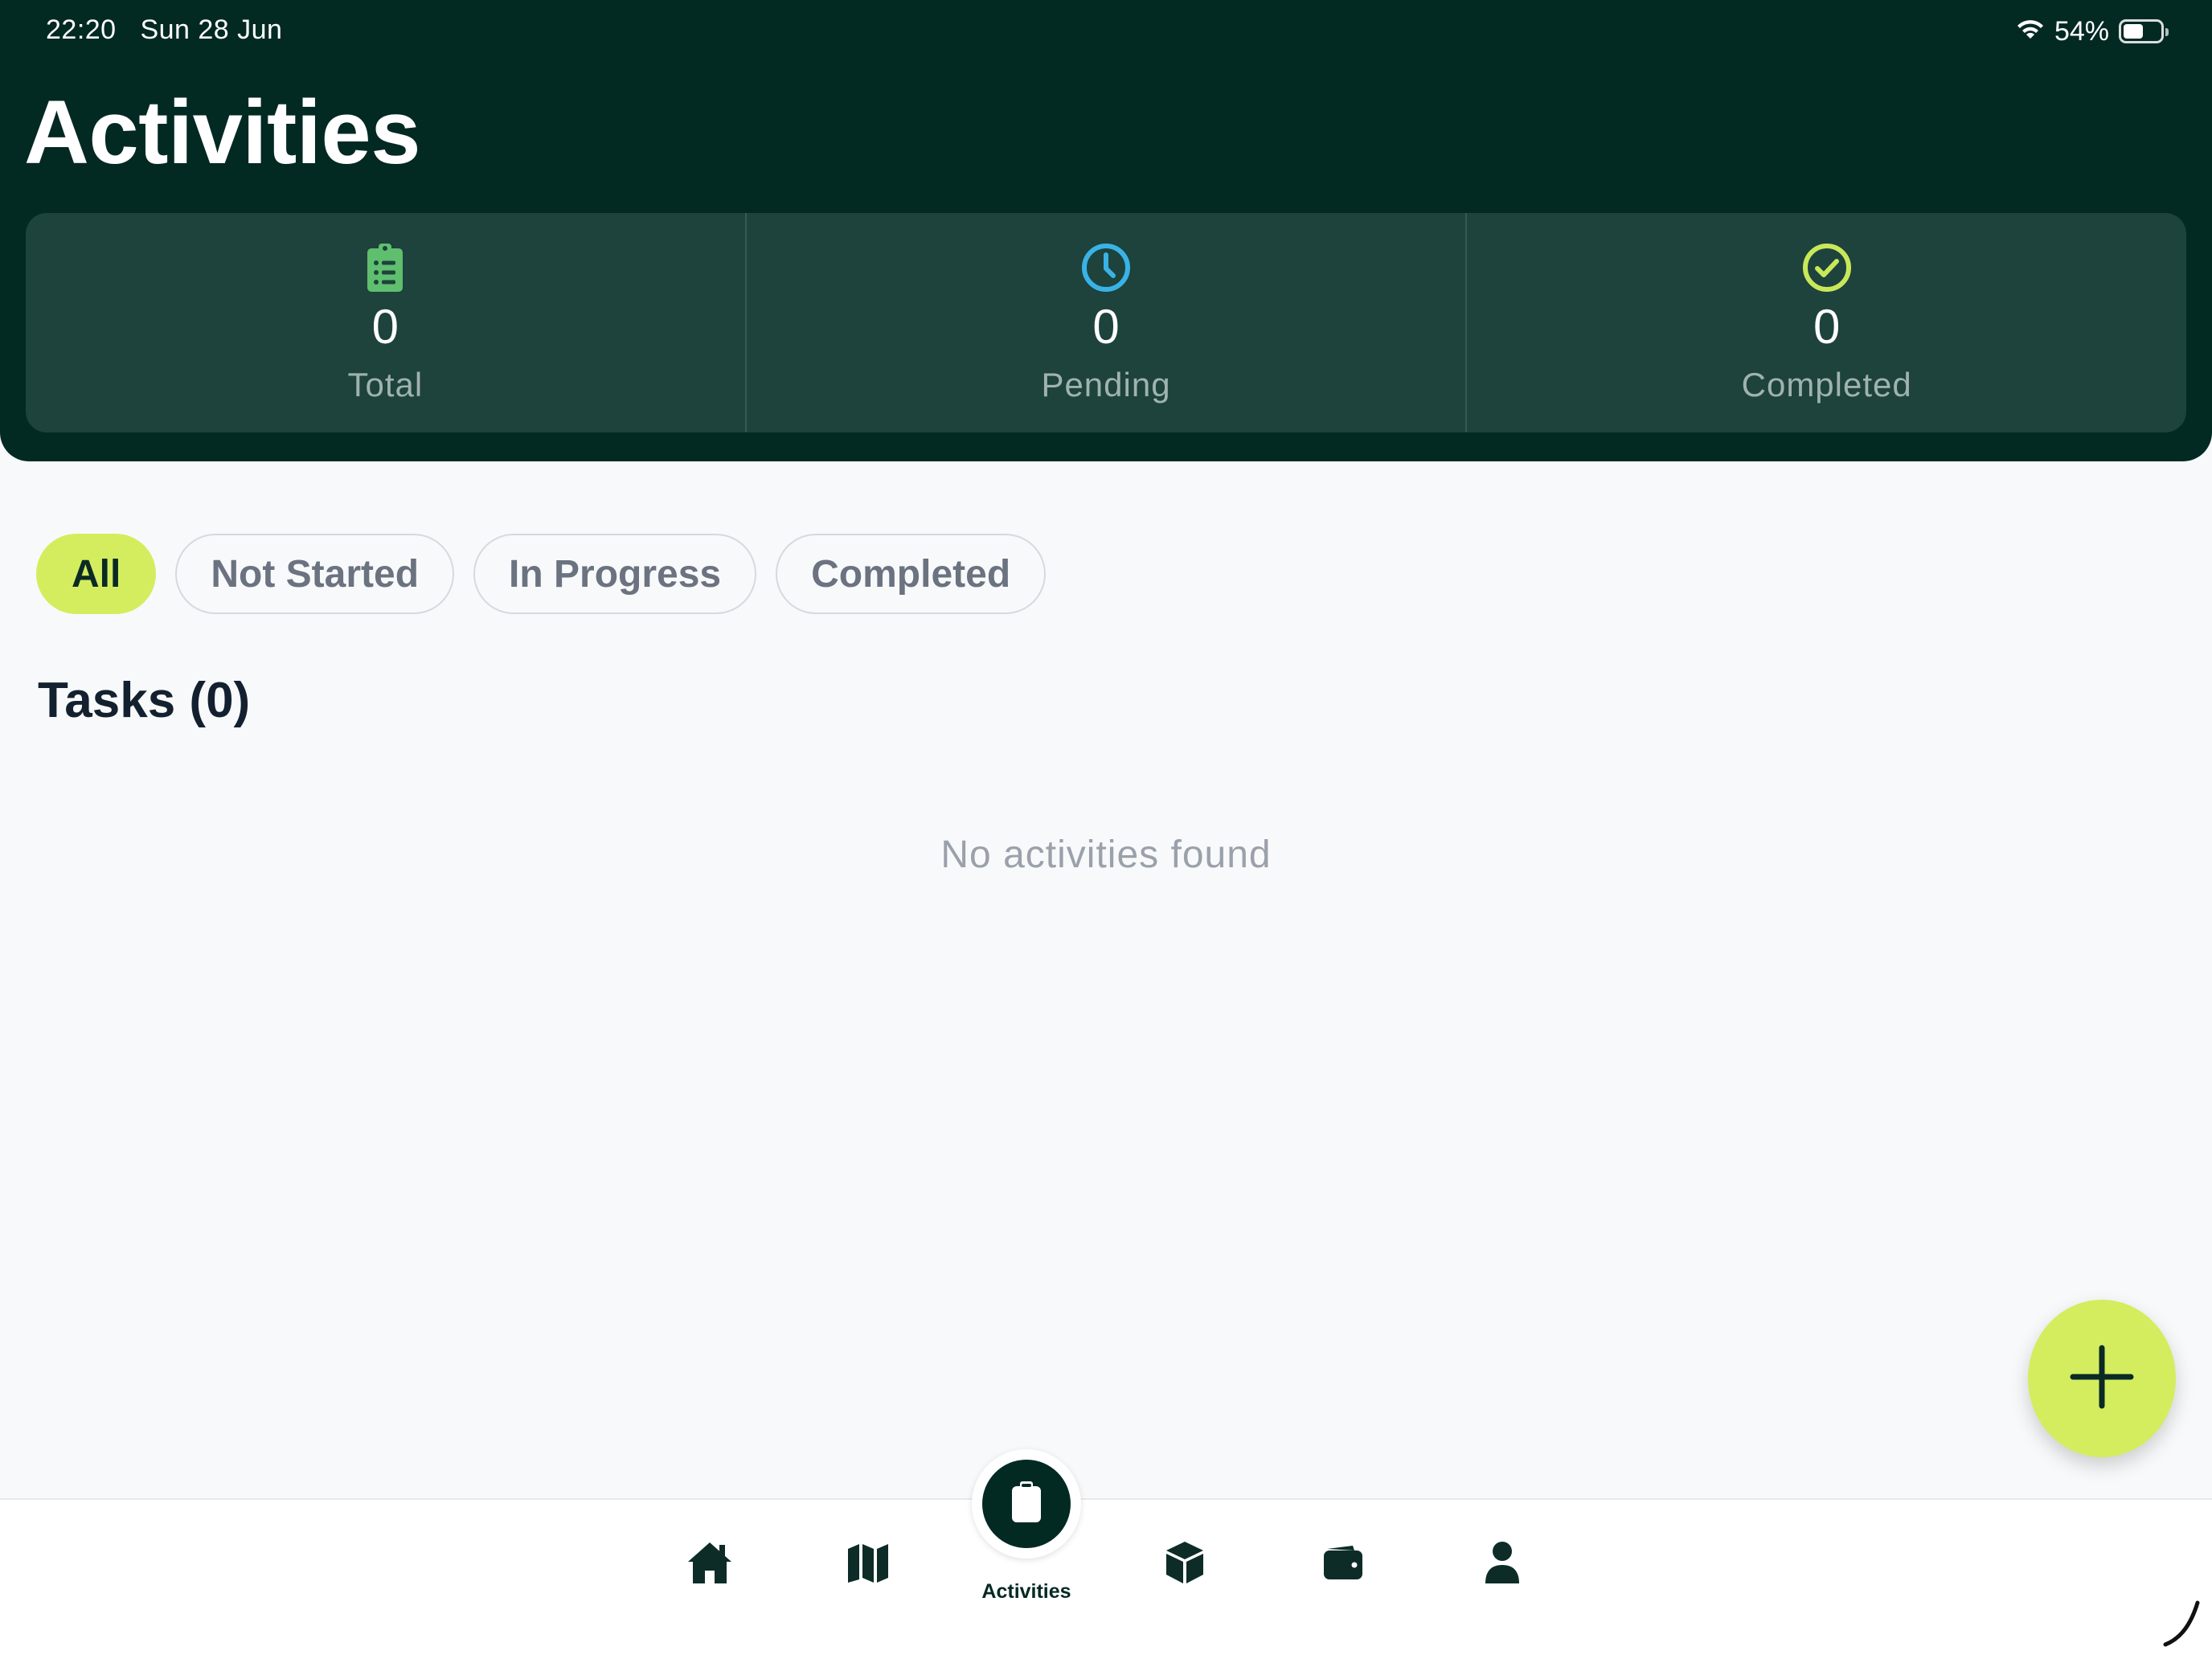  I want to click on add-activity-button, so click(2102, 1378).